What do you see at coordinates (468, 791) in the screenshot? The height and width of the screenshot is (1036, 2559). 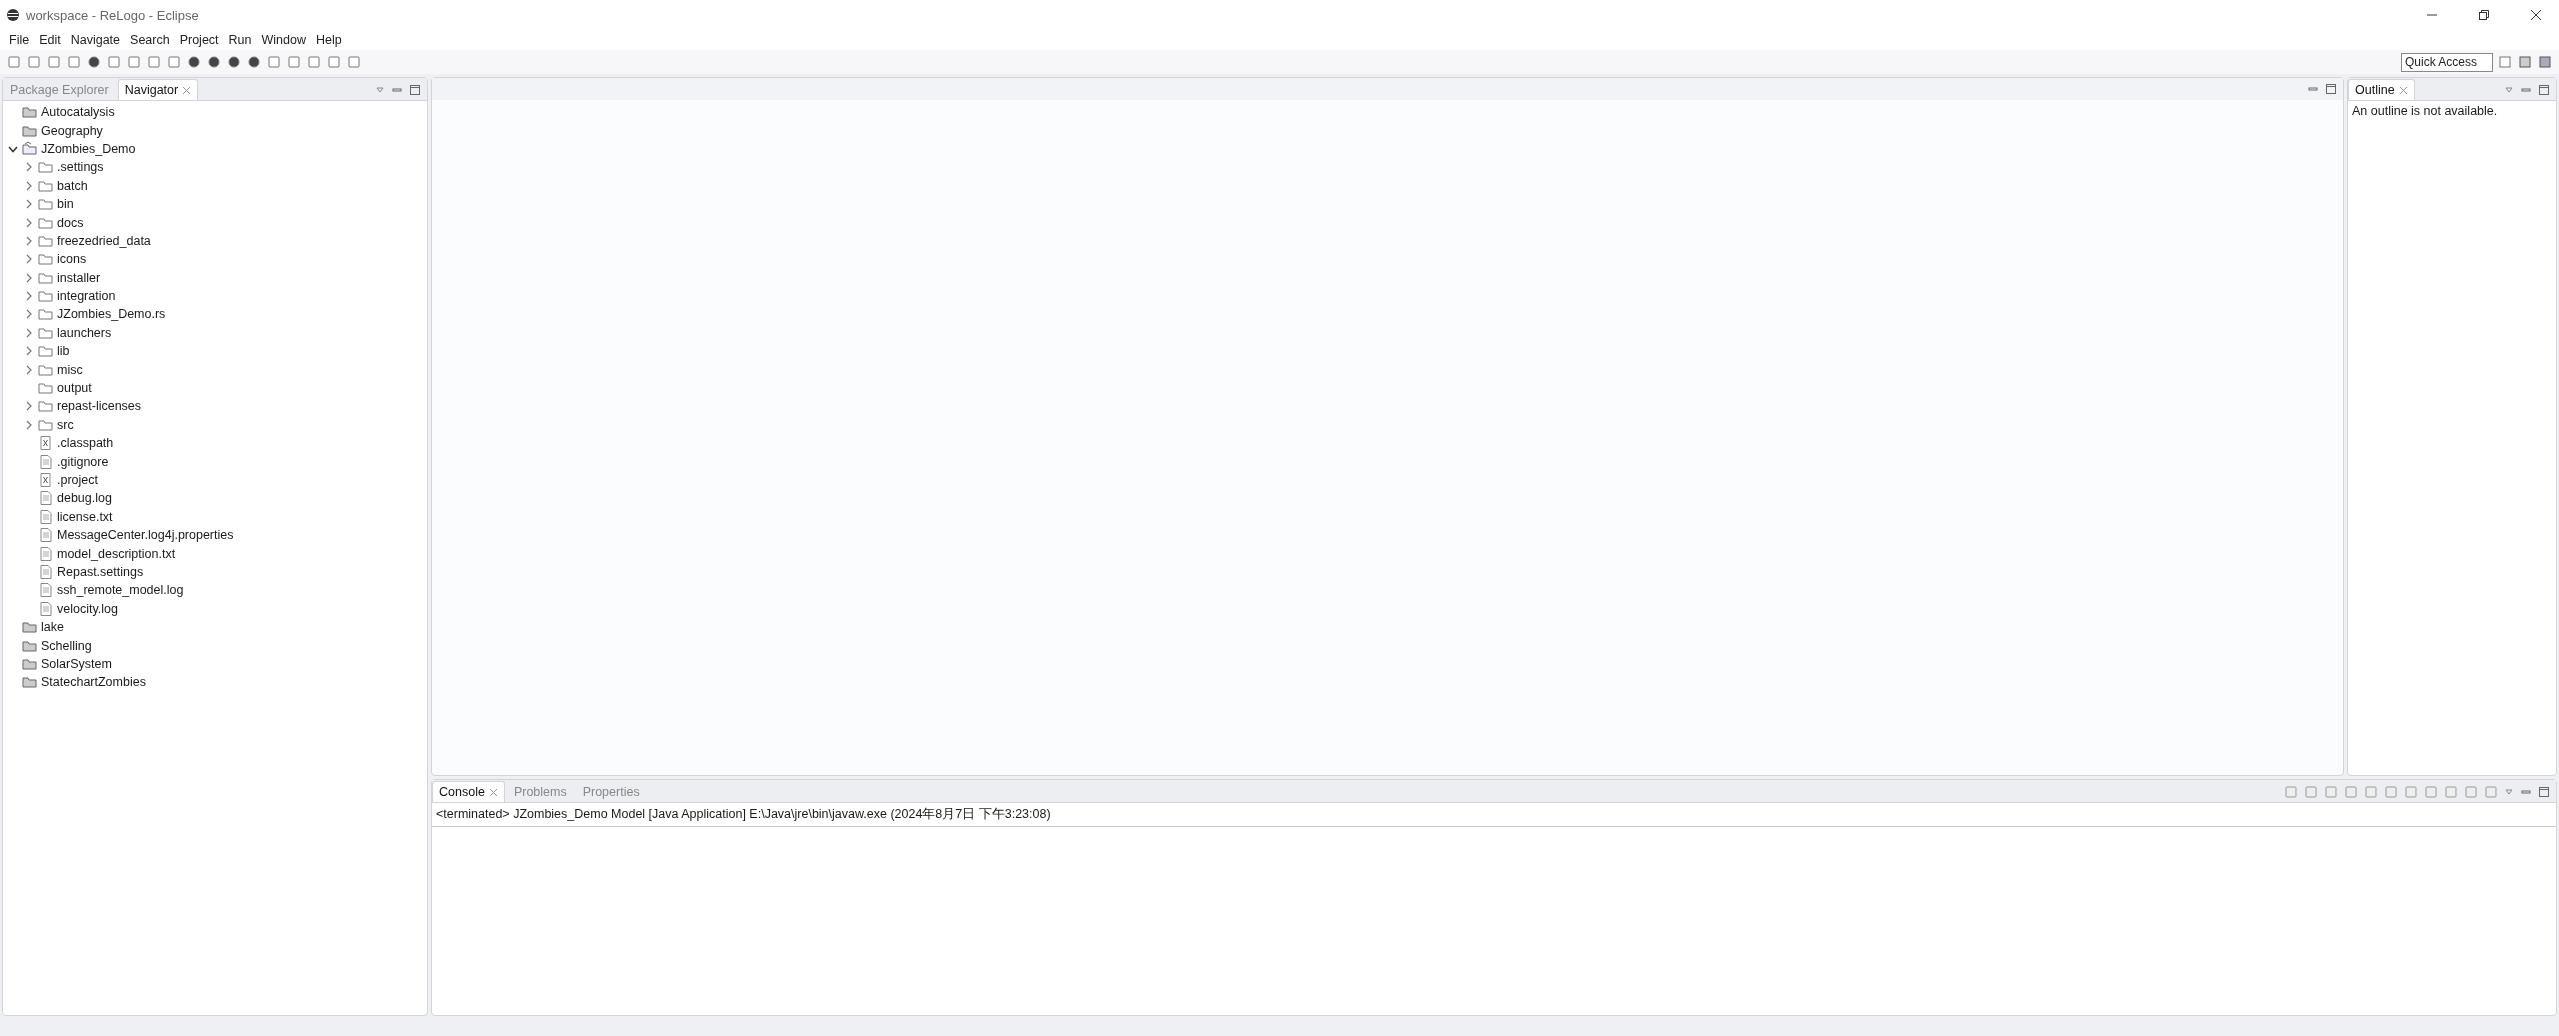 I see `panel-tab: Console` at bounding box center [468, 791].